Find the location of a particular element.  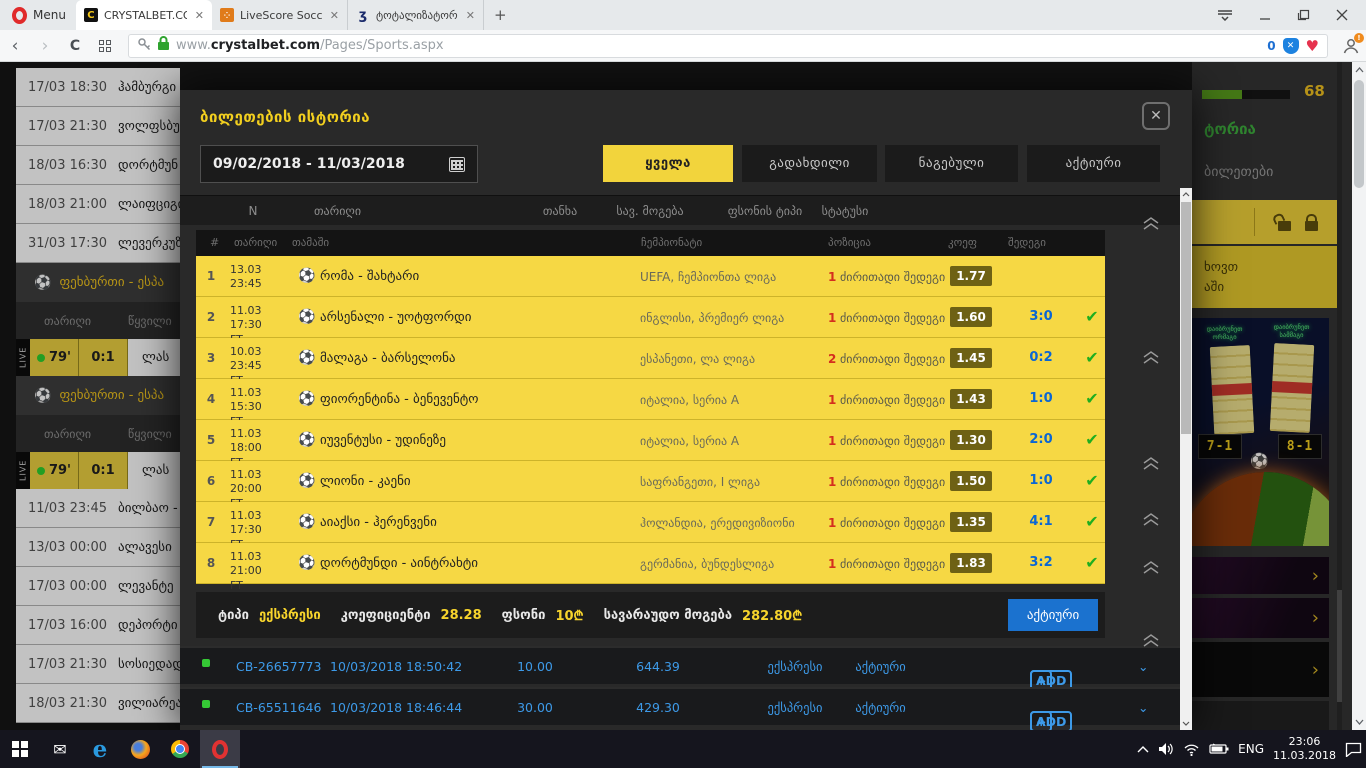

calendar-icon is located at coordinates (457, 164).